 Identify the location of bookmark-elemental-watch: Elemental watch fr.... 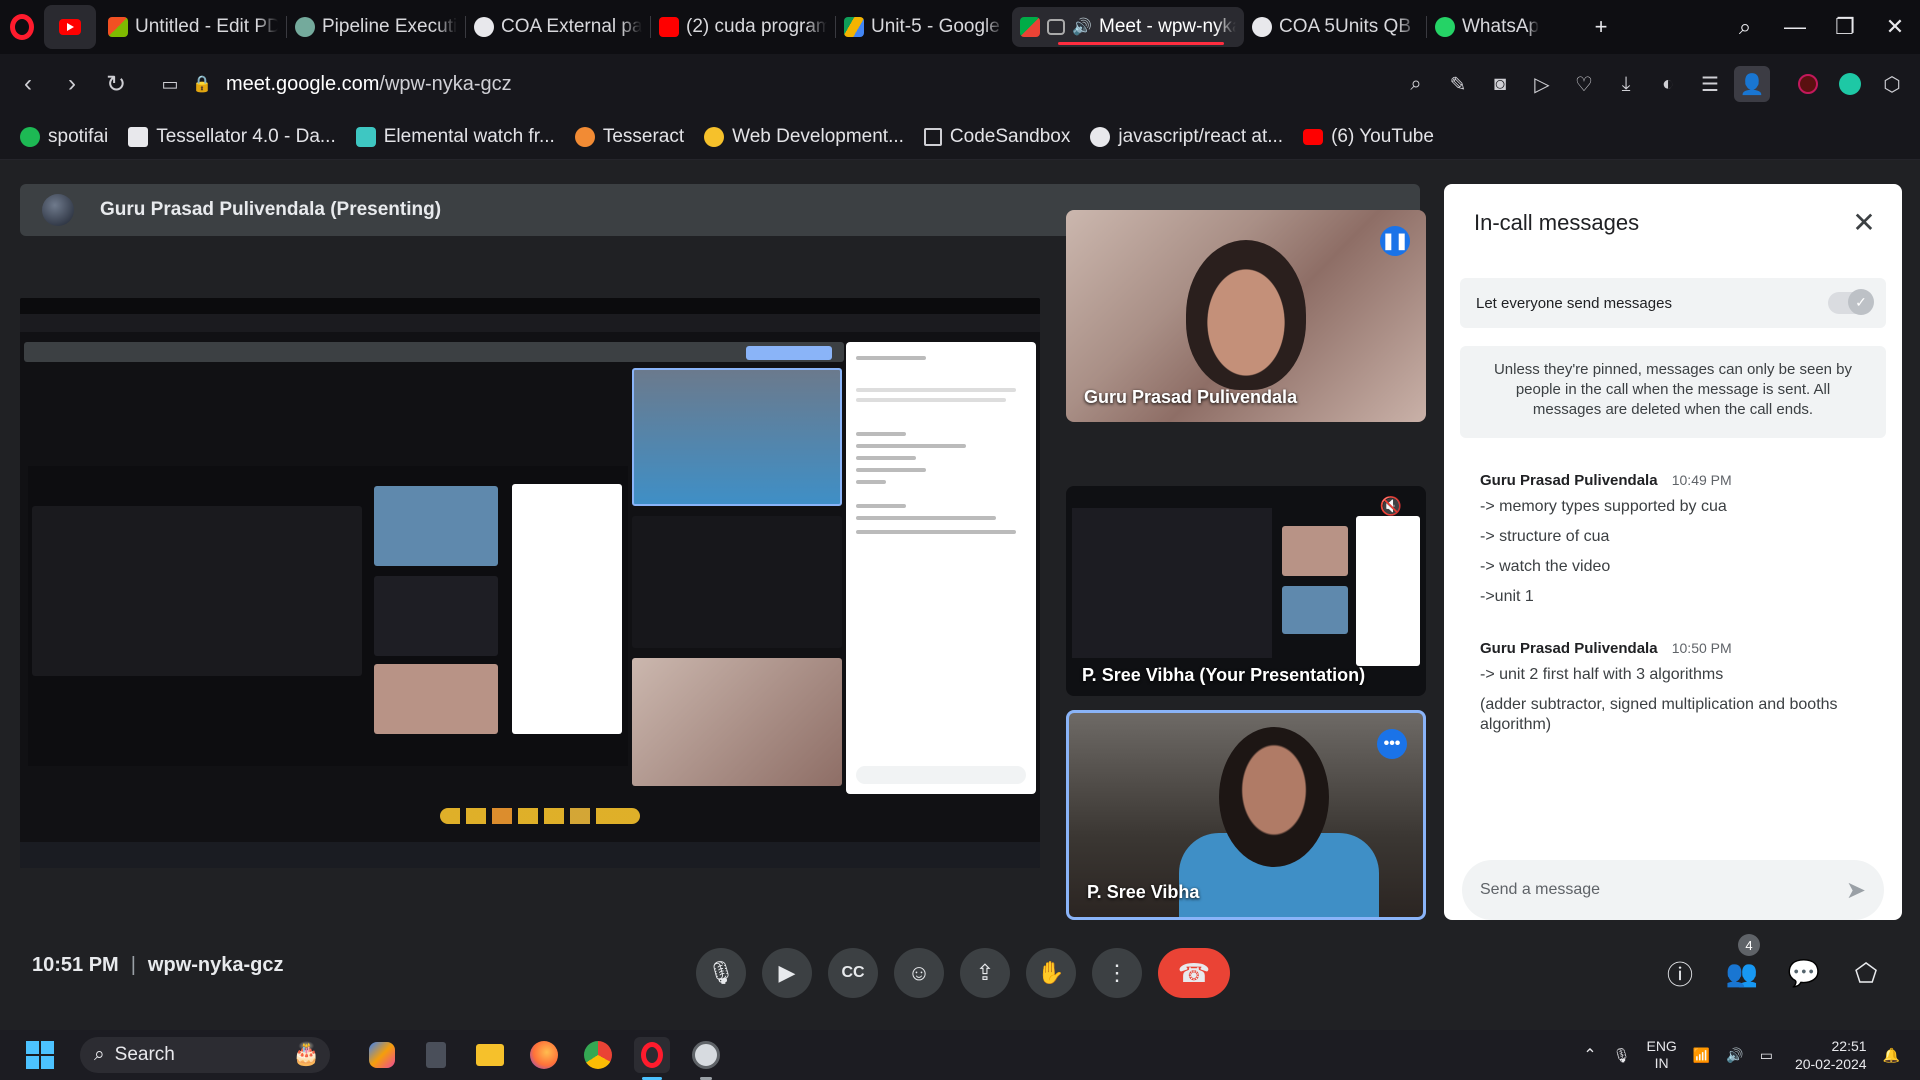
(455, 137).